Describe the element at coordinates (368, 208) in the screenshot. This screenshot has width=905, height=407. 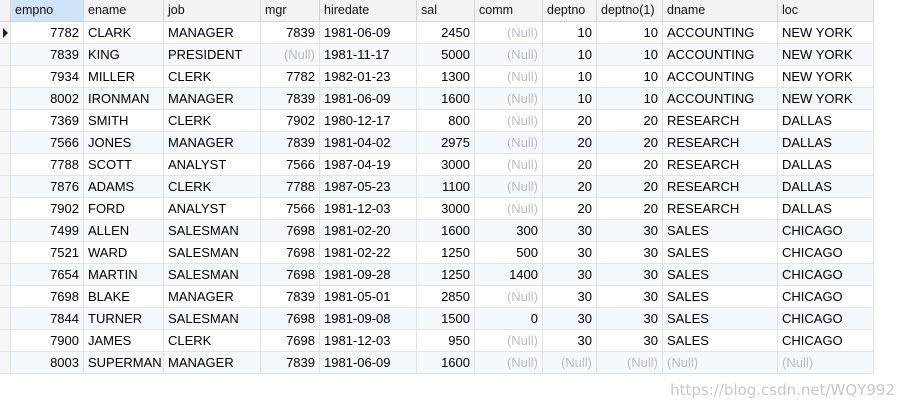
I see `table-cell-hiredate: 1981-12-03` at that location.